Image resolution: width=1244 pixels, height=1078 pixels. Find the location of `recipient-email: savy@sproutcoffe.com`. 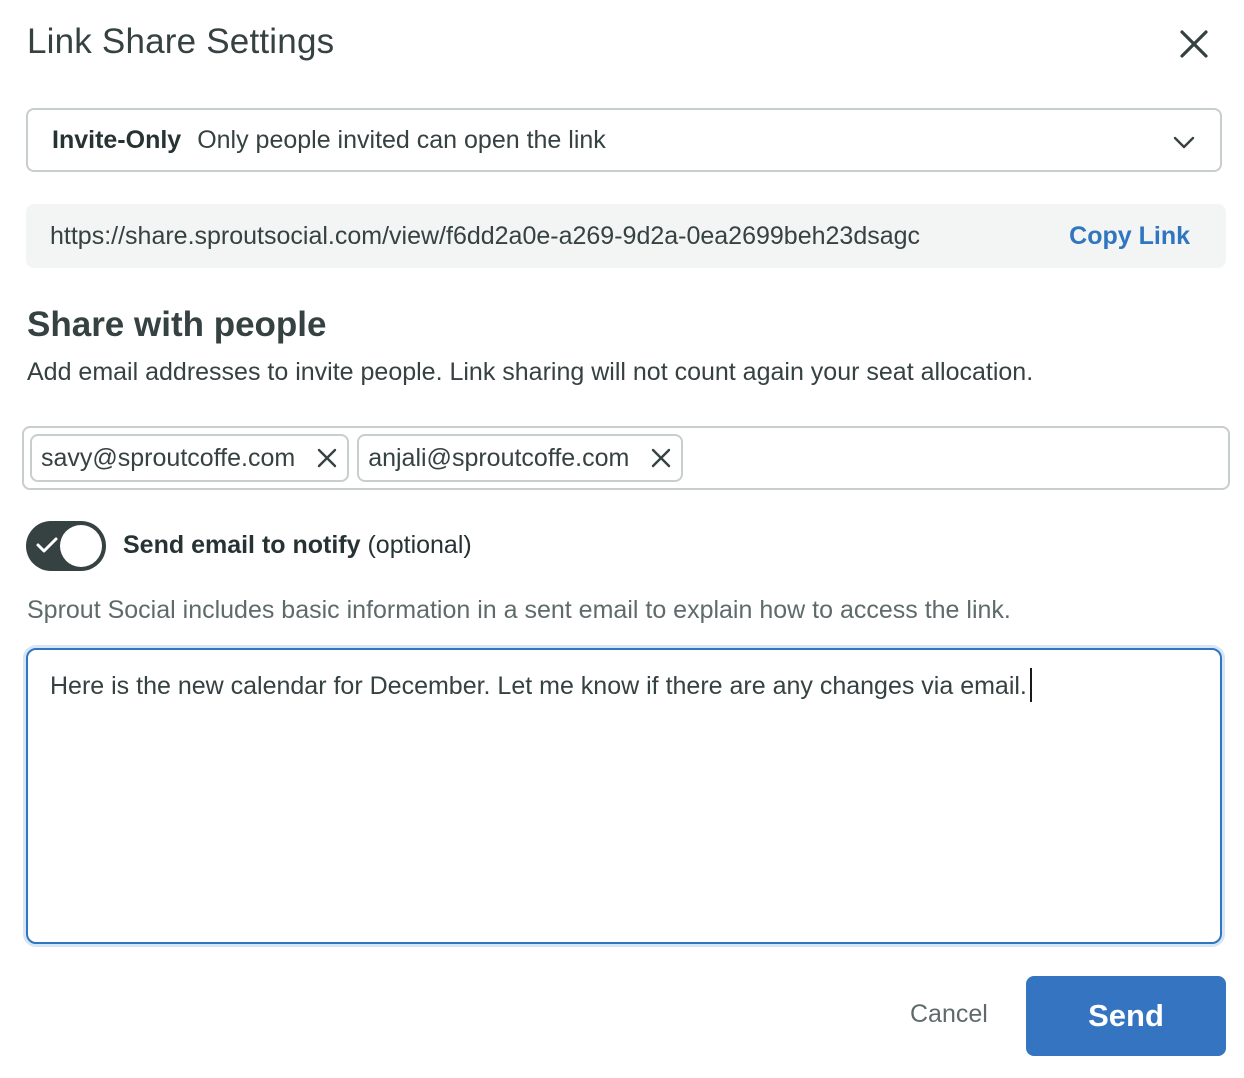

recipient-email: savy@sproutcoffe.com is located at coordinates (168, 457).